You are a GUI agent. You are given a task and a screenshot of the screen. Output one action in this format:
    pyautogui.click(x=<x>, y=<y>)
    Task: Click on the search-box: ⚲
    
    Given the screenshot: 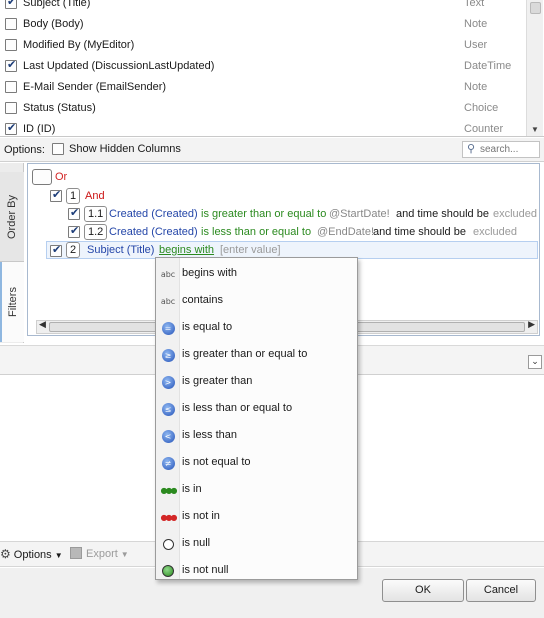 What is the action you would take?
    pyautogui.click(x=501, y=149)
    